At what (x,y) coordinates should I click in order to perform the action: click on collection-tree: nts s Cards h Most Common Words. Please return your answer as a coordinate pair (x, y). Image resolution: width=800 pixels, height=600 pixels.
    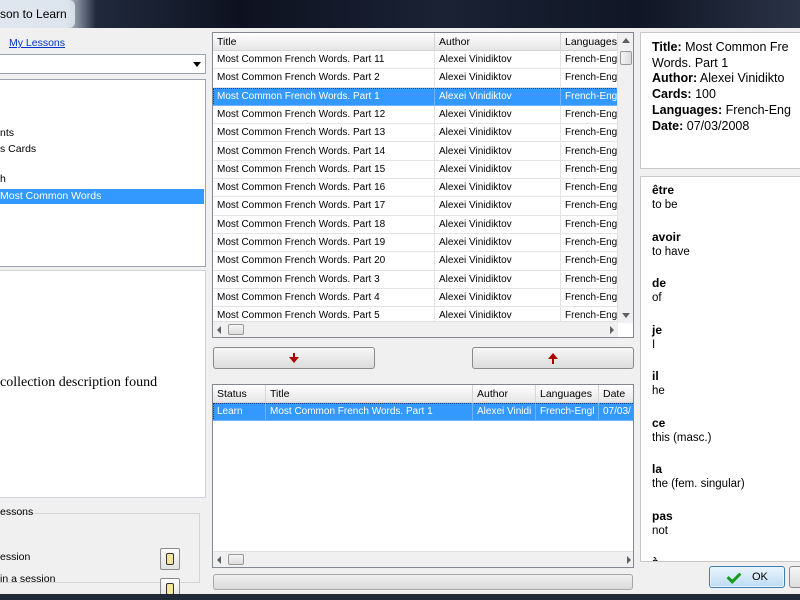
    Looking at the image, I should click on (103, 173).